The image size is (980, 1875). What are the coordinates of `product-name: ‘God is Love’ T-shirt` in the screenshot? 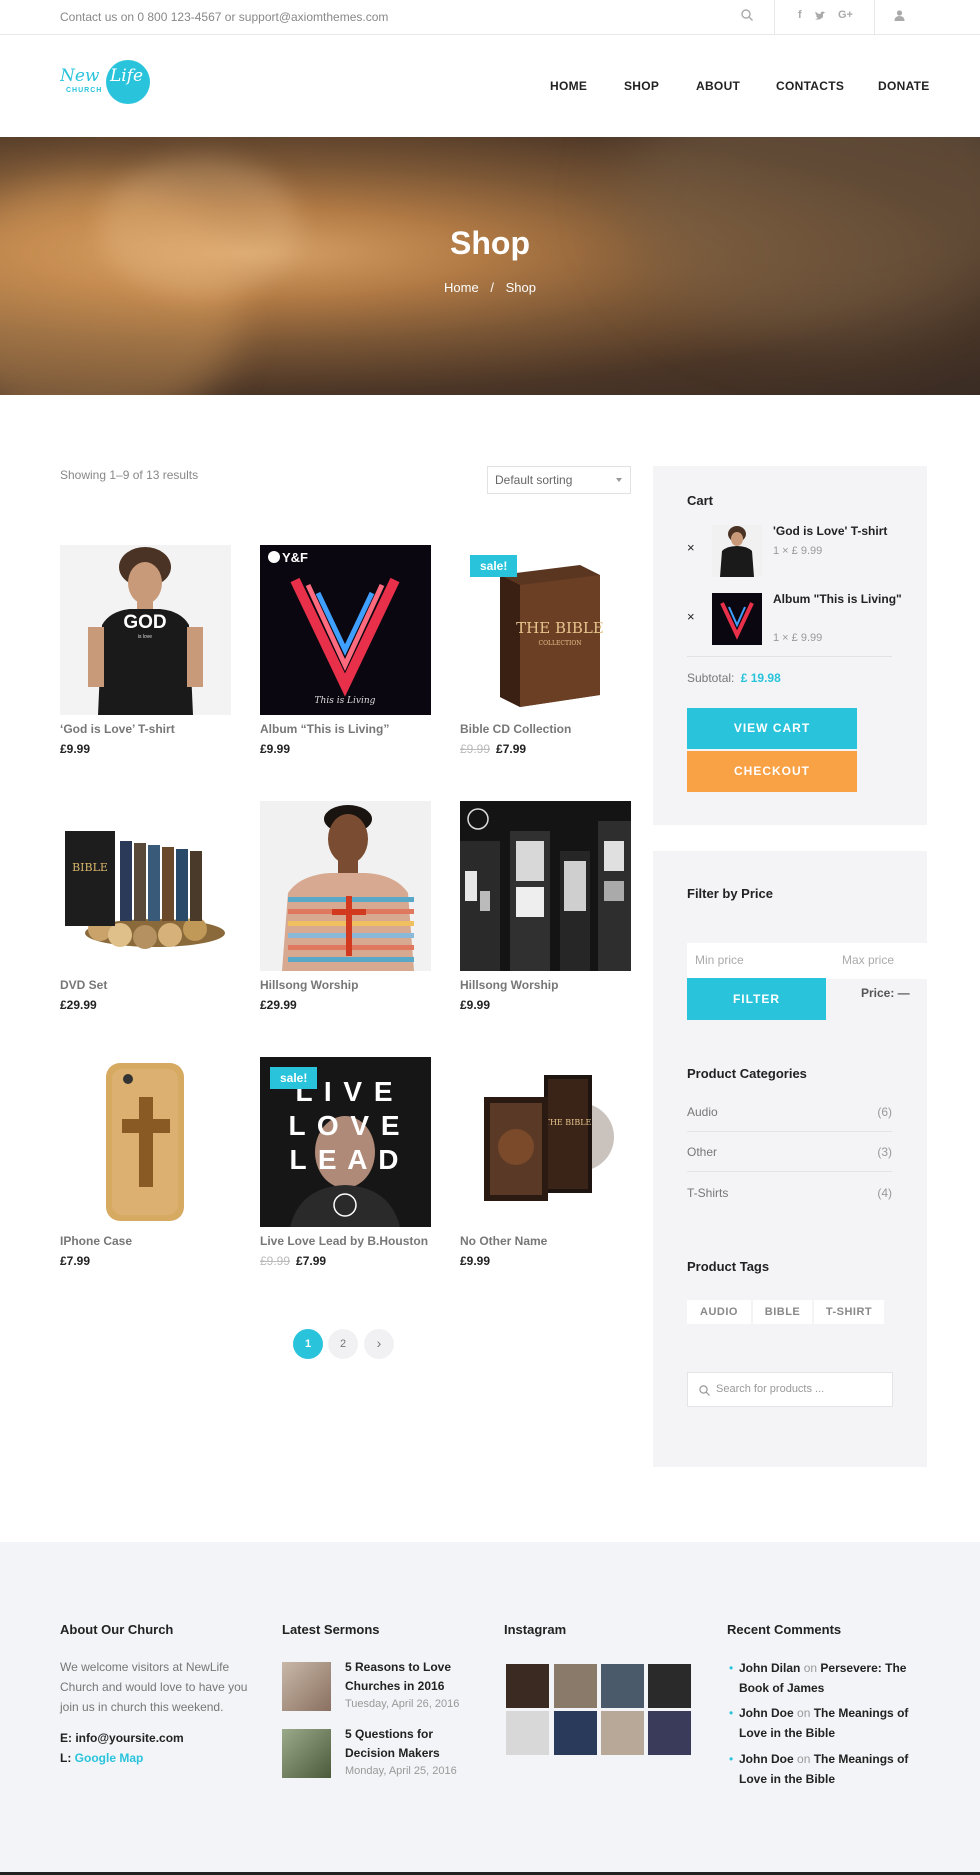 It's located at (117, 729).